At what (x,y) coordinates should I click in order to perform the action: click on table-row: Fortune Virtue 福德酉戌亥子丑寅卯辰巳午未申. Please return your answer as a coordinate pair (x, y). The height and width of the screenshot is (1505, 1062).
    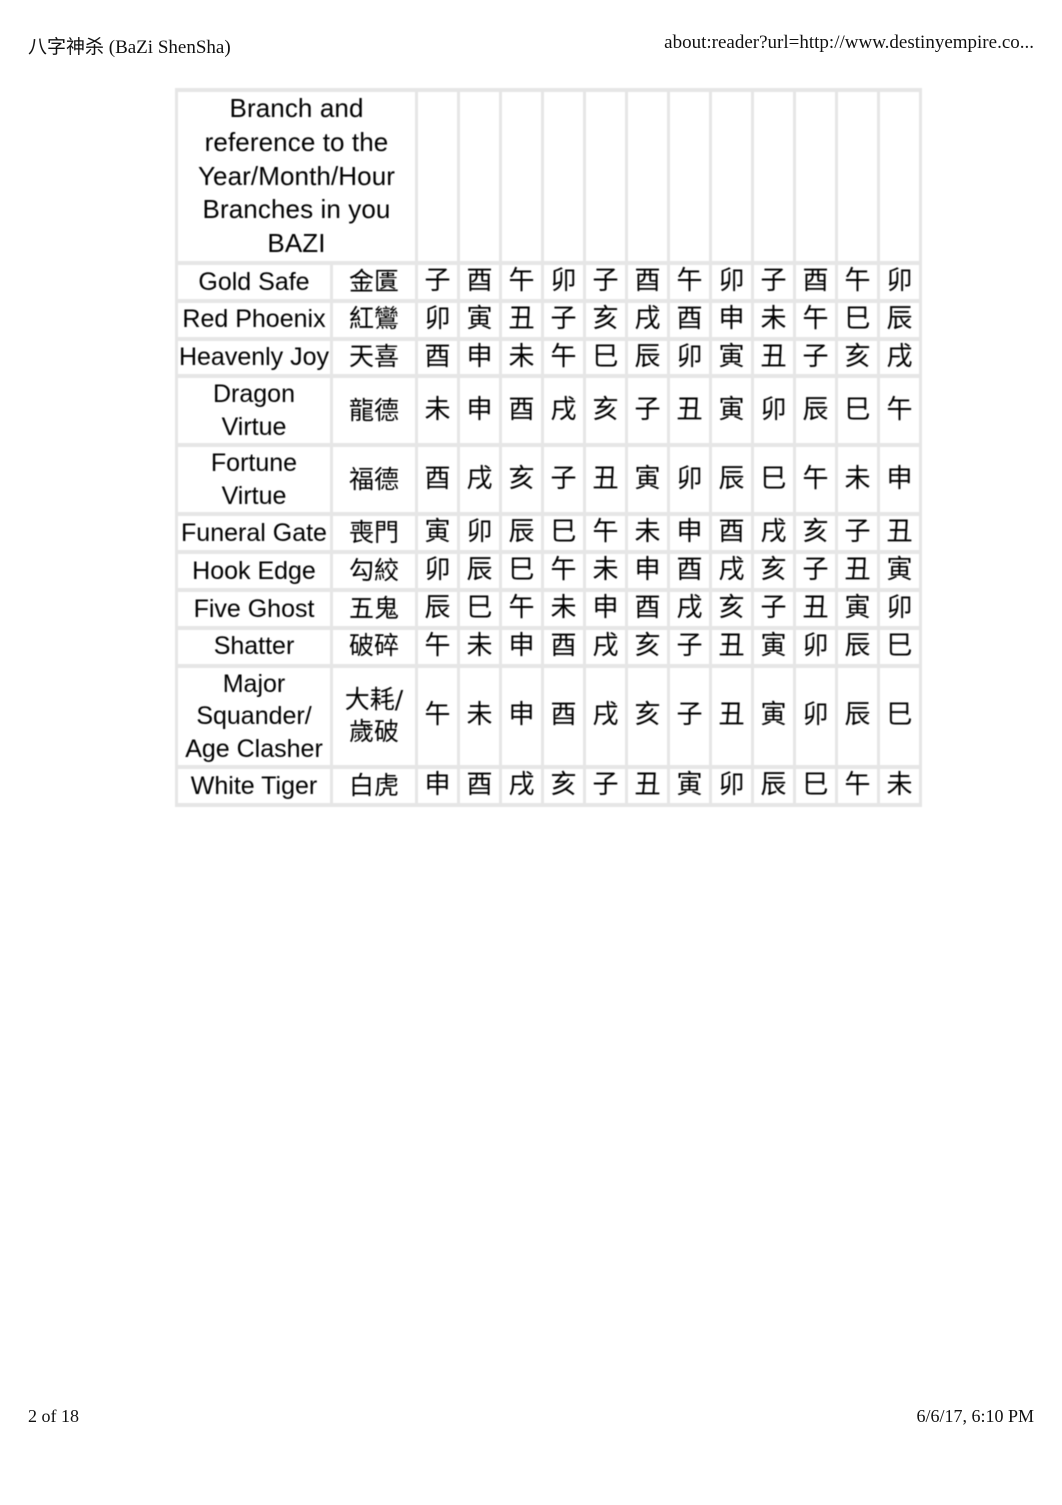
    Looking at the image, I should click on (549, 480).